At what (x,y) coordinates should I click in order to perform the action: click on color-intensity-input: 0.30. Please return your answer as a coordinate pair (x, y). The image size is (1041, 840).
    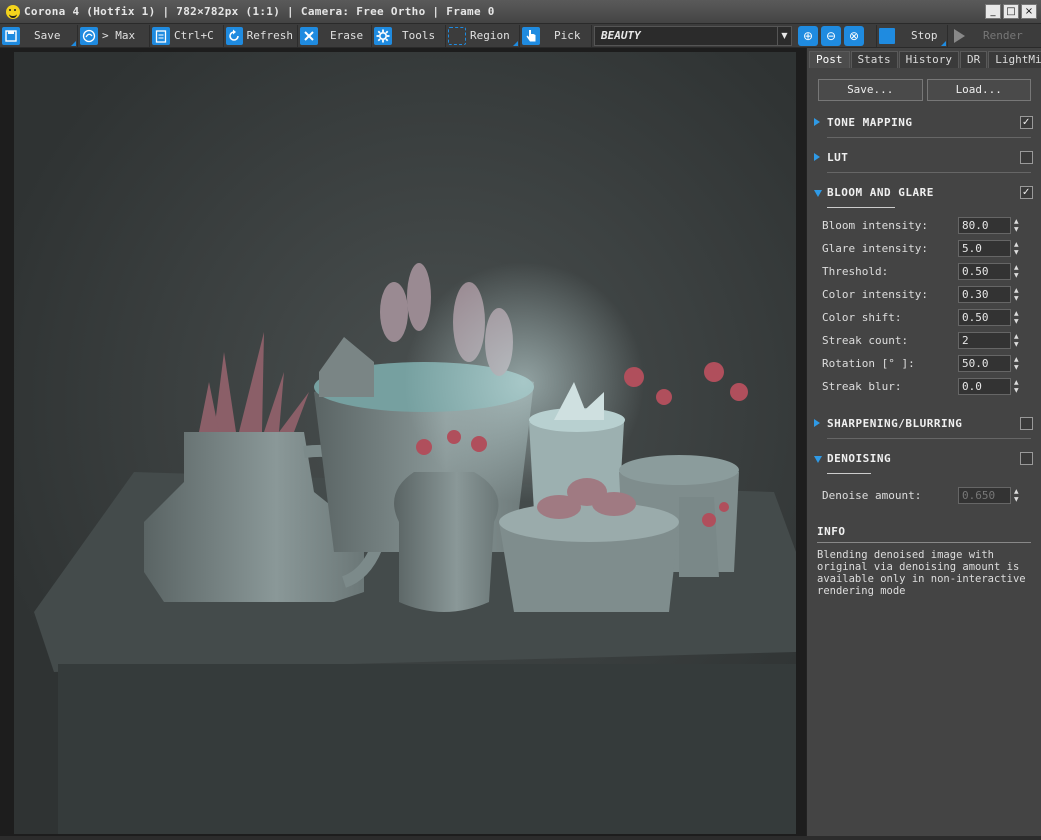
    Looking at the image, I should click on (984, 294).